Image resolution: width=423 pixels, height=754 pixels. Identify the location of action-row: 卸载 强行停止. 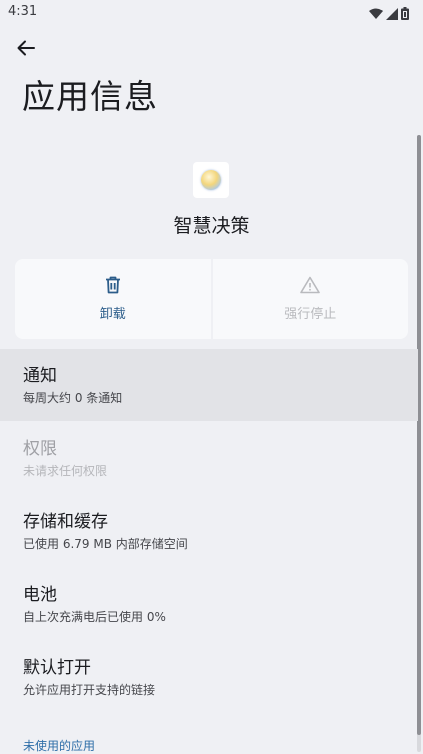
(211, 299).